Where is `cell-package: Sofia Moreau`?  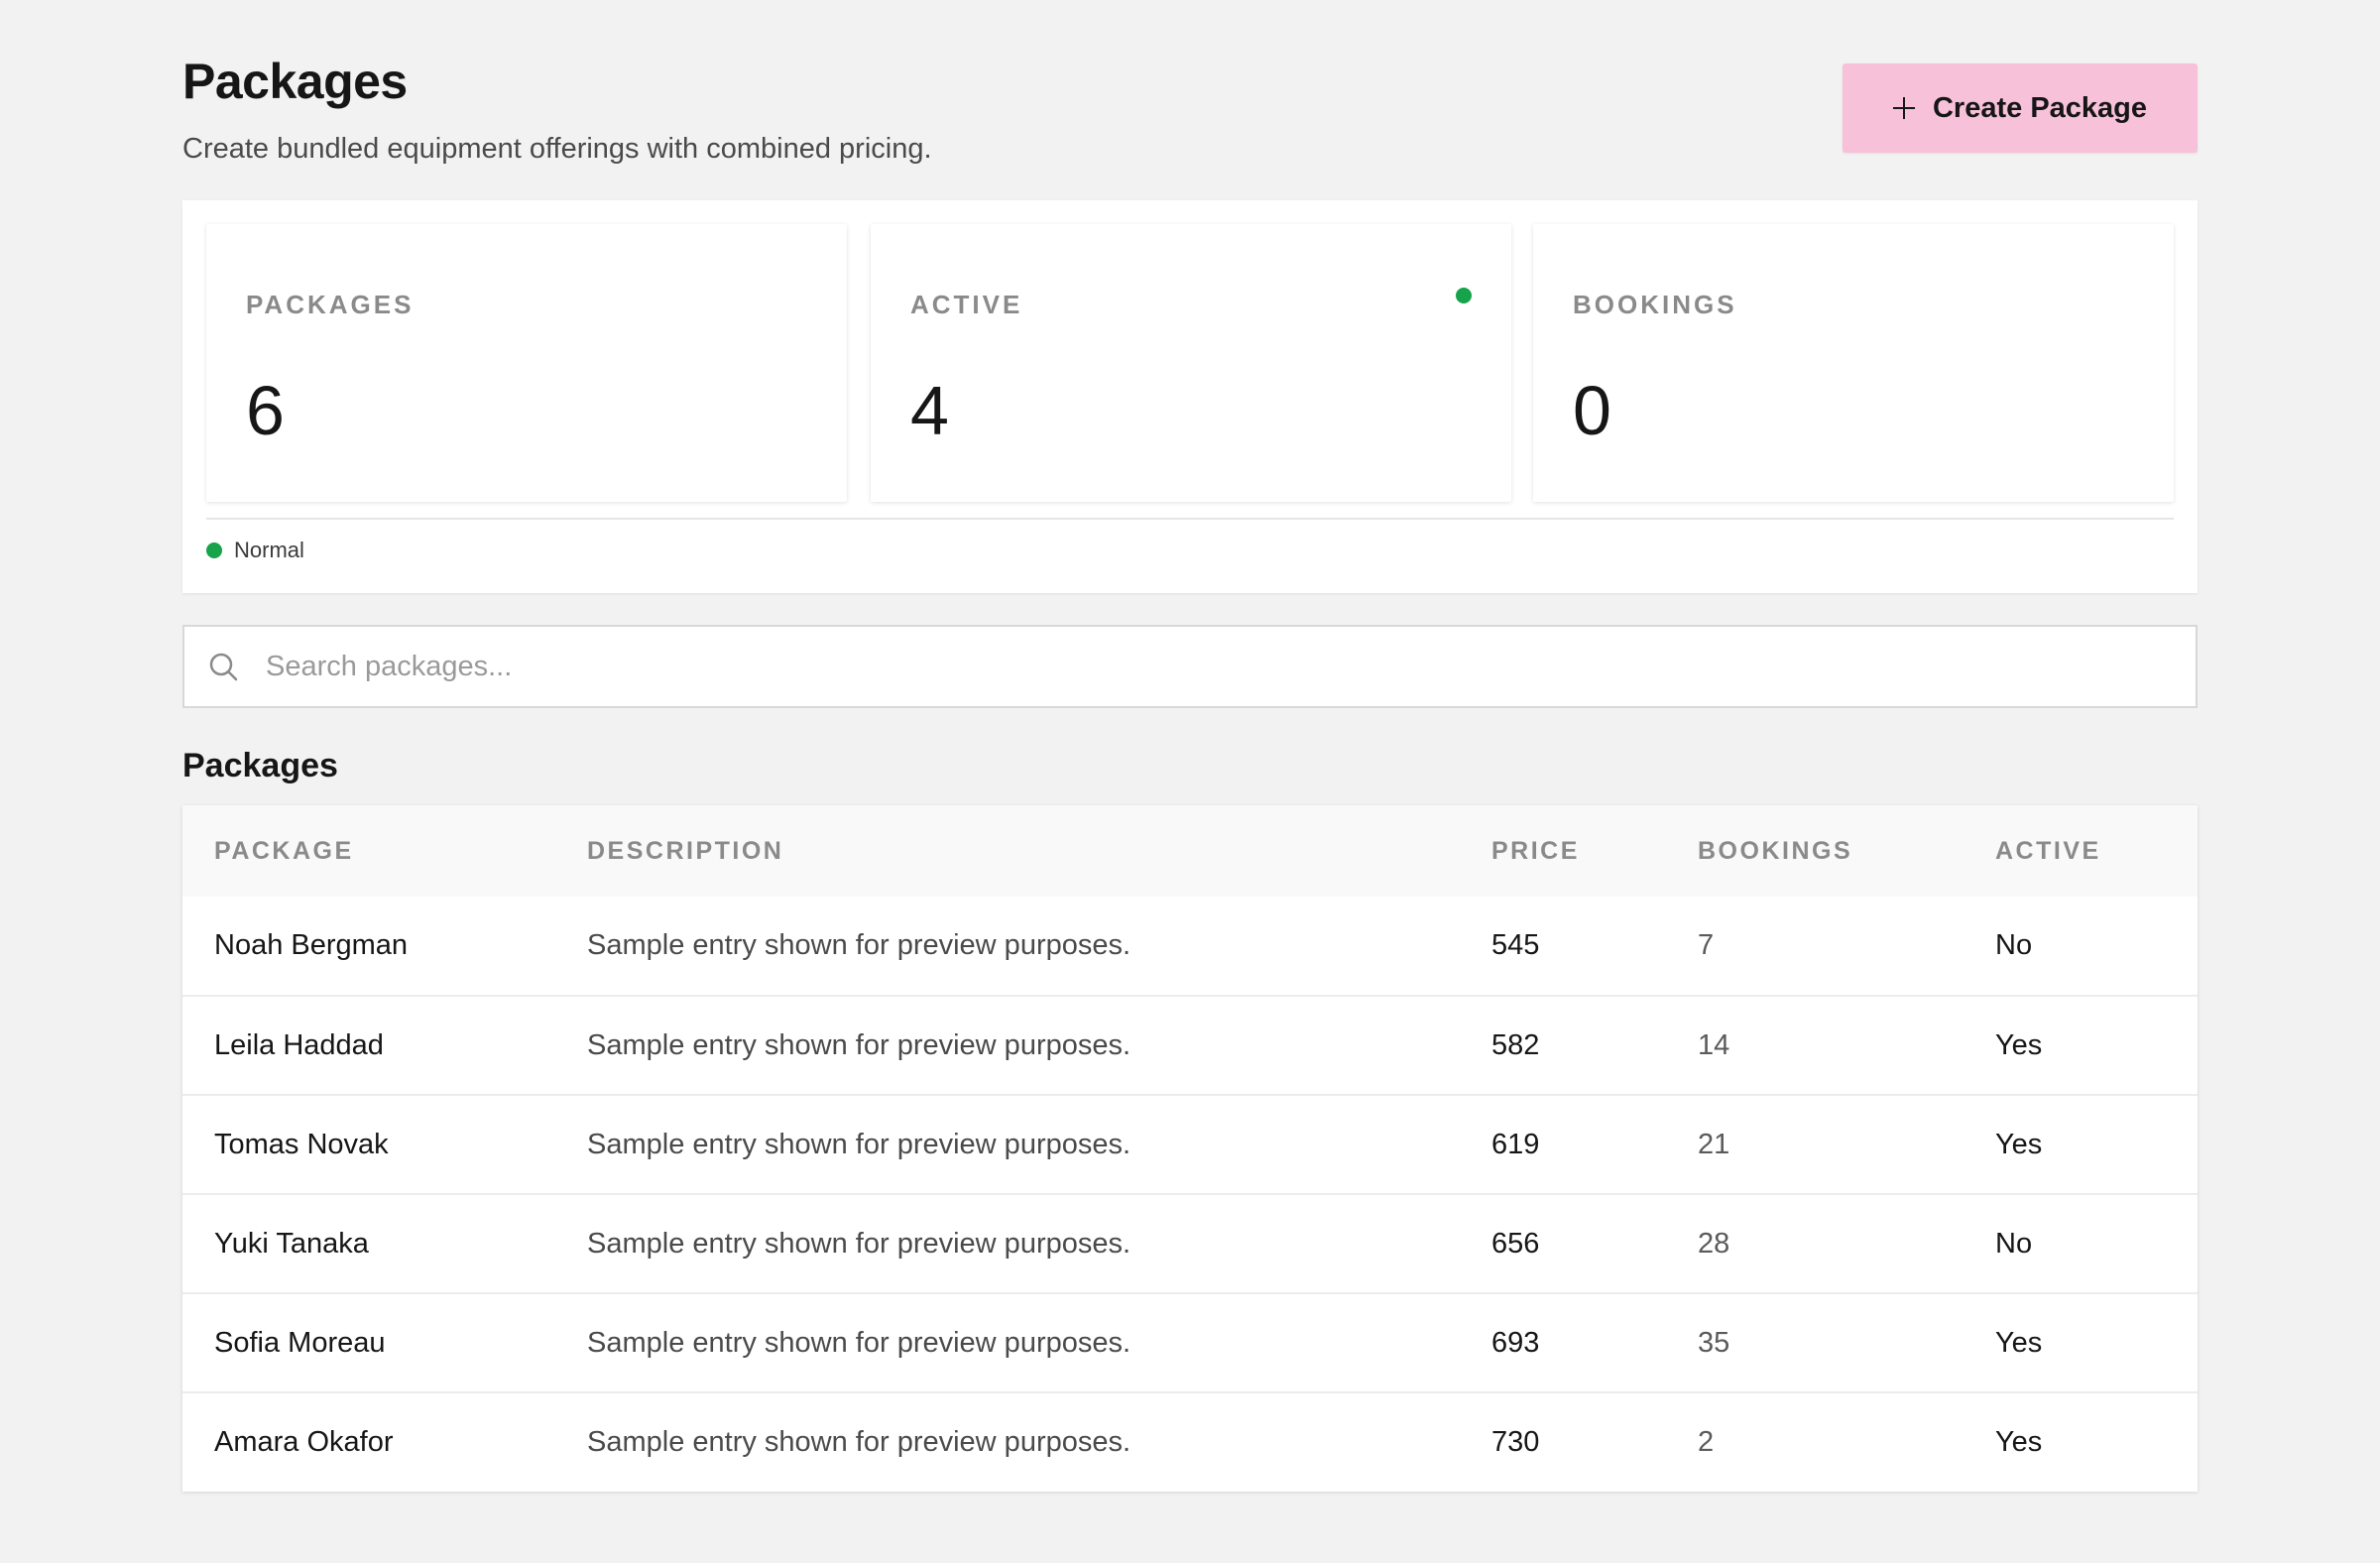 cell-package: Sofia Moreau is located at coordinates (300, 1342).